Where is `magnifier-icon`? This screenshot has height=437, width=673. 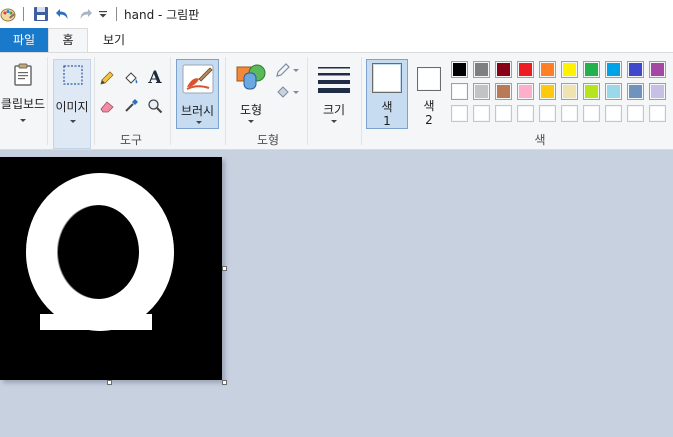 magnifier-icon is located at coordinates (155, 106).